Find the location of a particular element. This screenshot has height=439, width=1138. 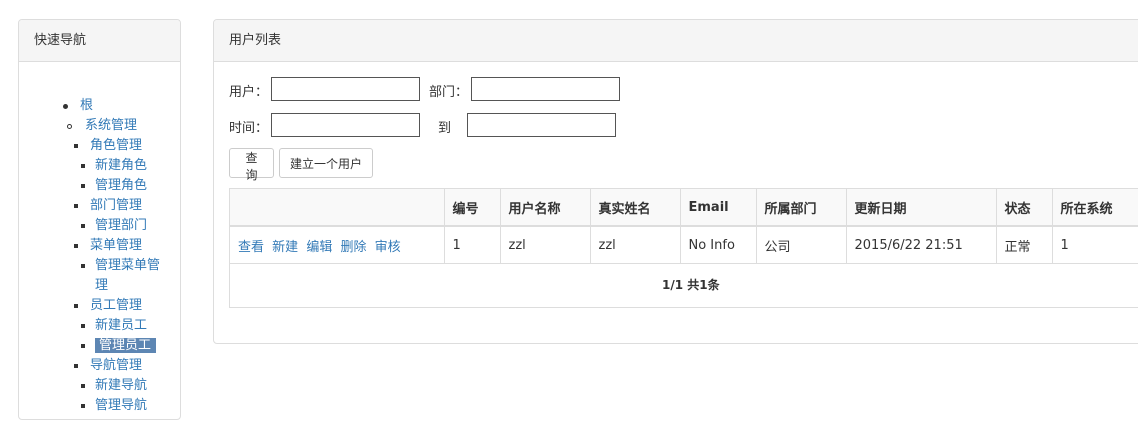

column-header-username: 用户名称 is located at coordinates (545, 208).